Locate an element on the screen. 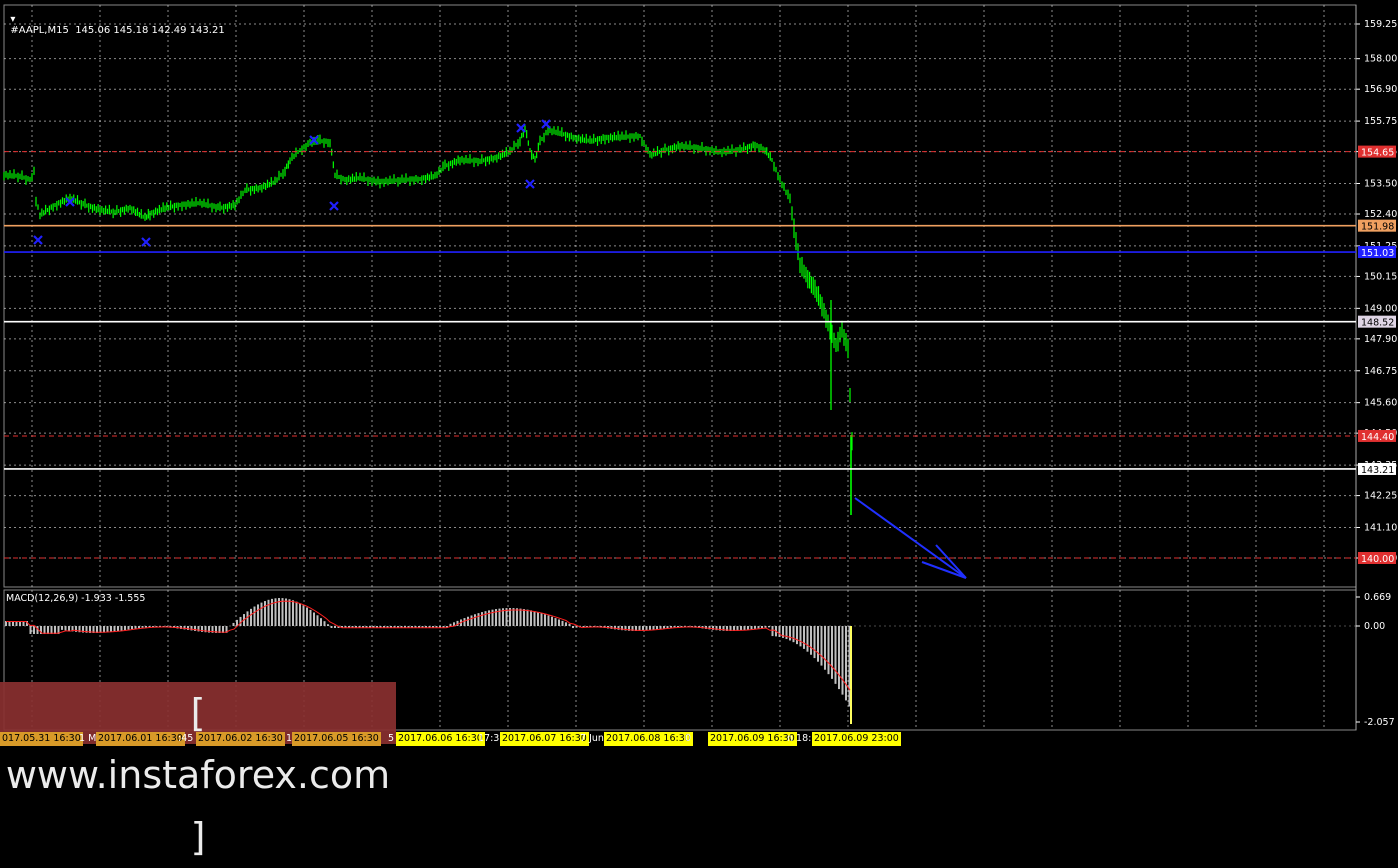  price-tick-label: 152.40 is located at coordinates (1380, 214).